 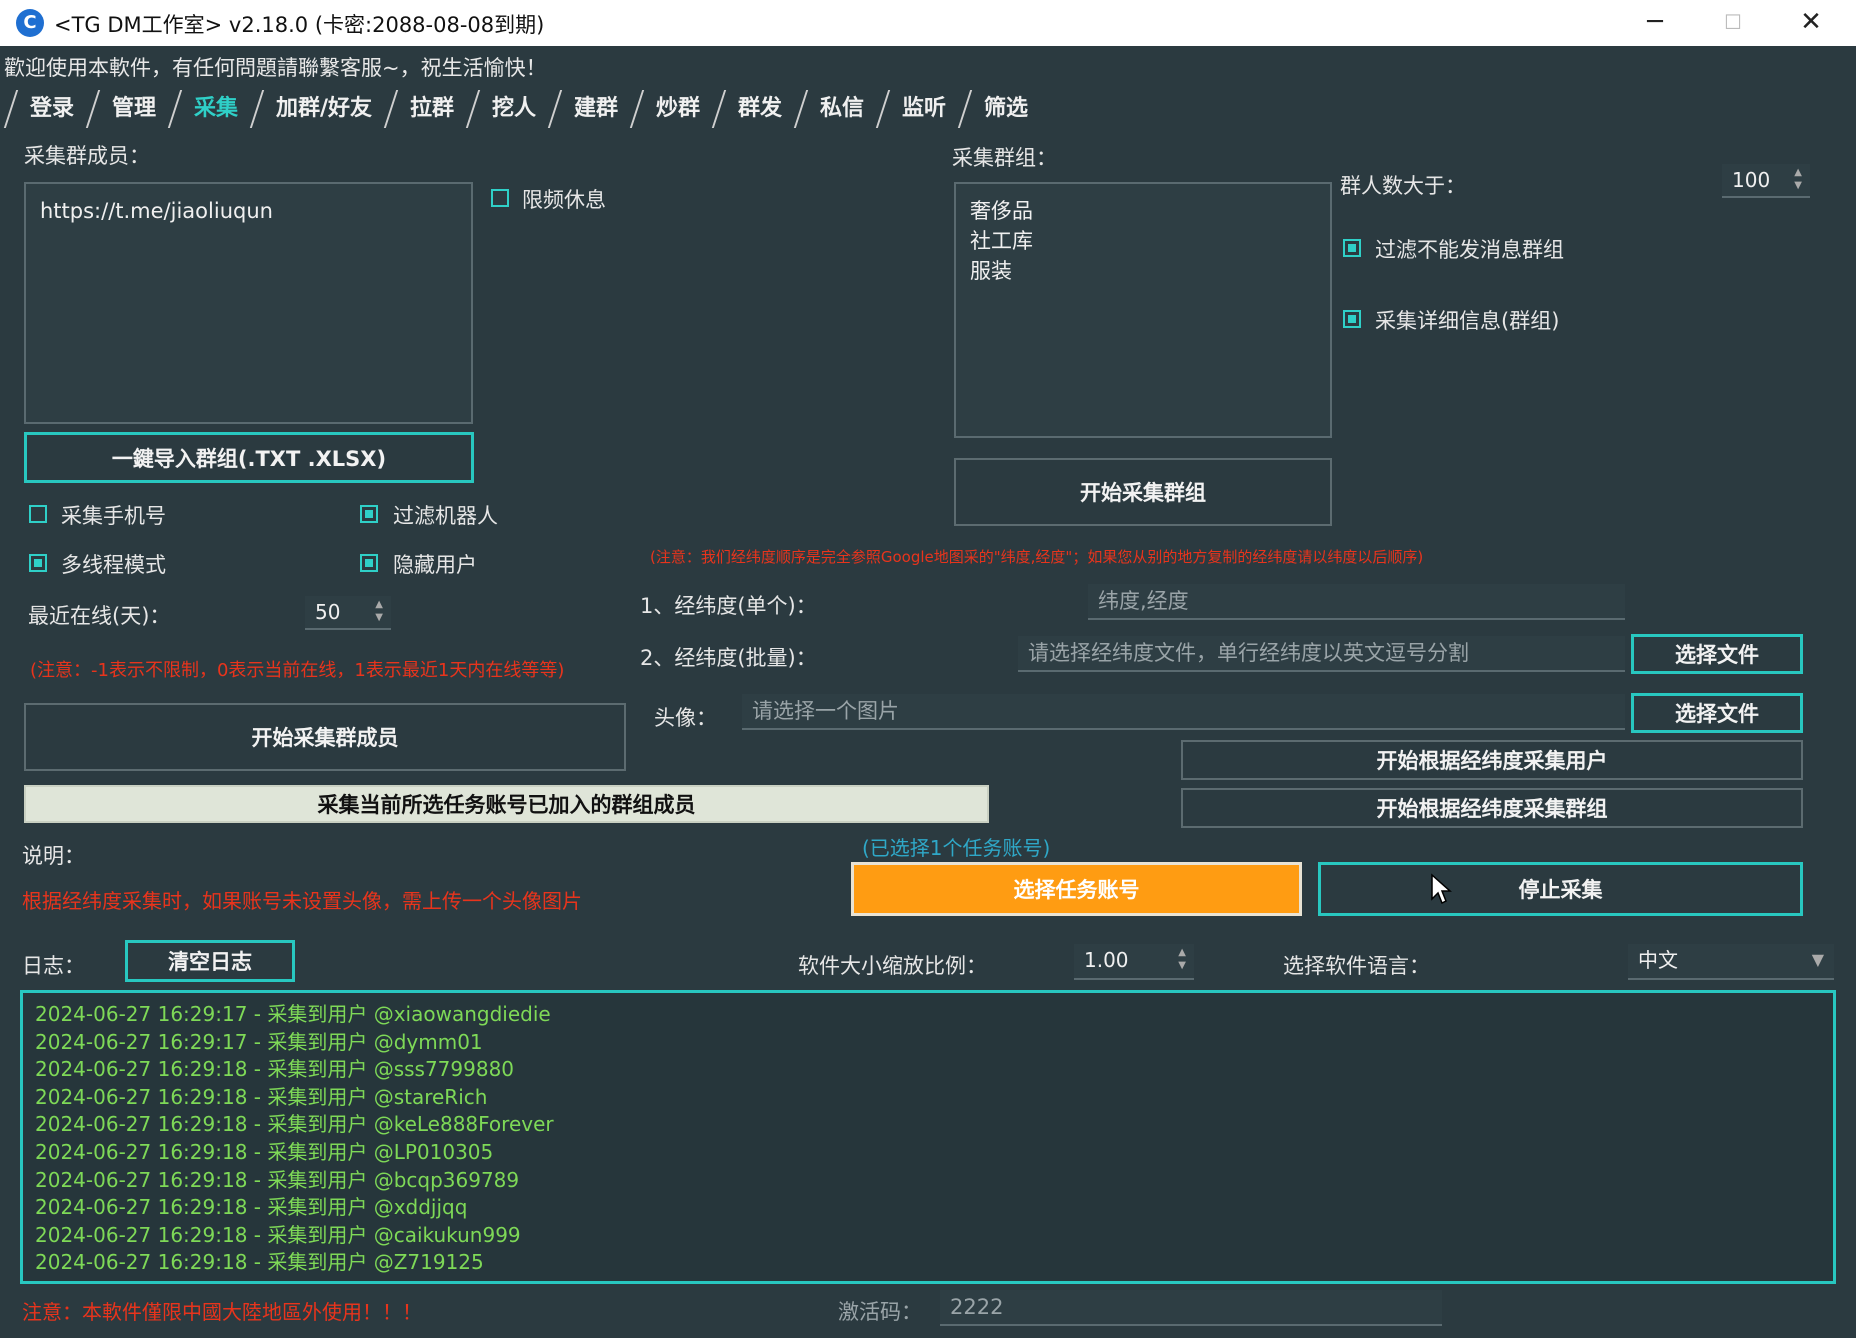 I want to click on tab-mass-send: 群发, so click(x=758, y=109).